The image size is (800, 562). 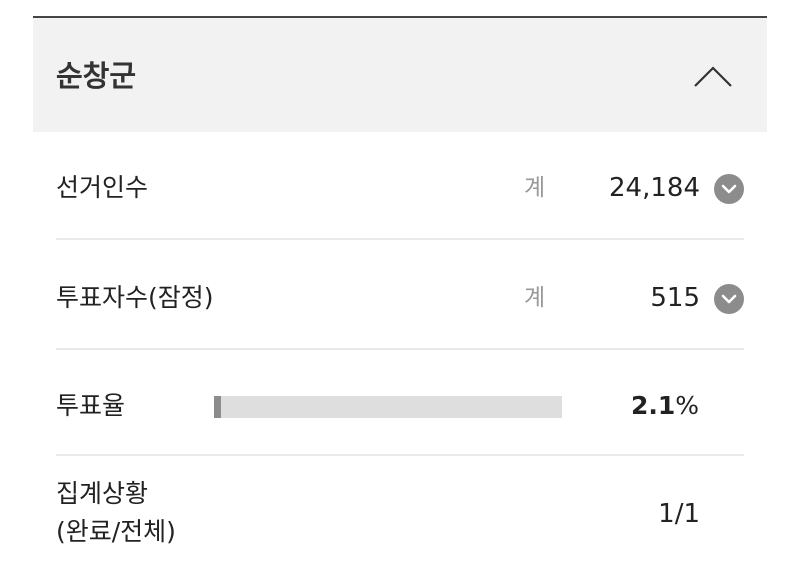 I want to click on turnout-progress-bar, so click(x=388, y=407).